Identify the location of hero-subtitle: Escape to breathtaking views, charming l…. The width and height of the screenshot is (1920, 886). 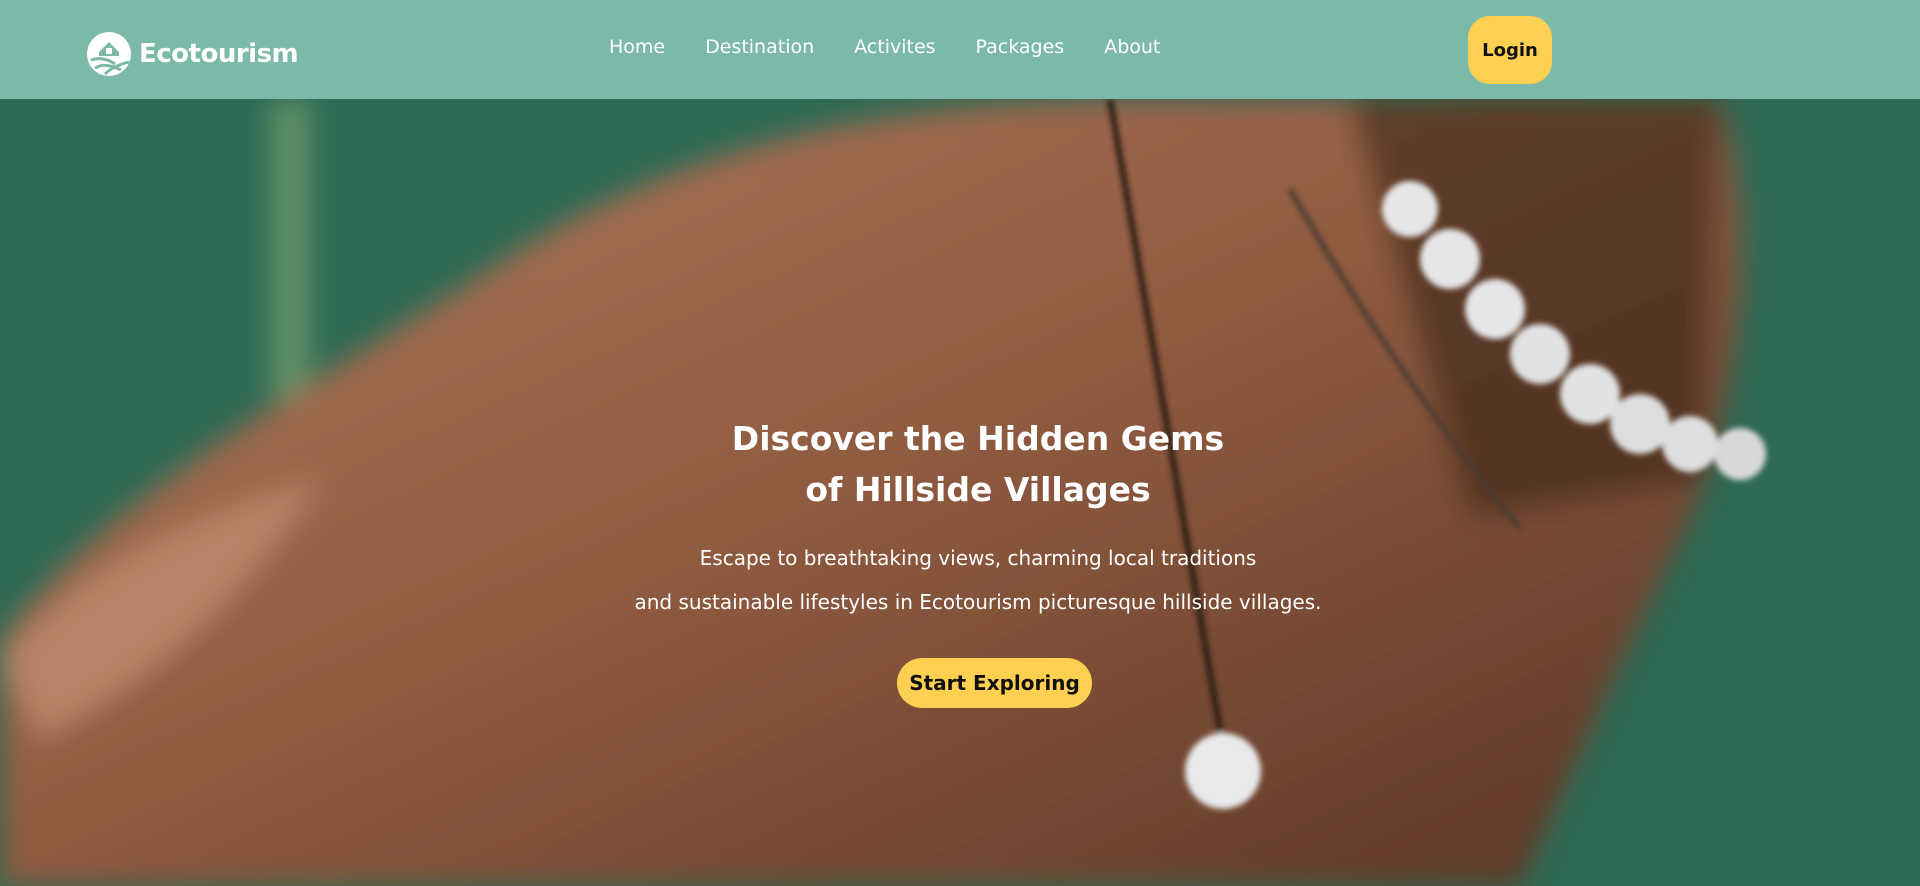
(978, 580).